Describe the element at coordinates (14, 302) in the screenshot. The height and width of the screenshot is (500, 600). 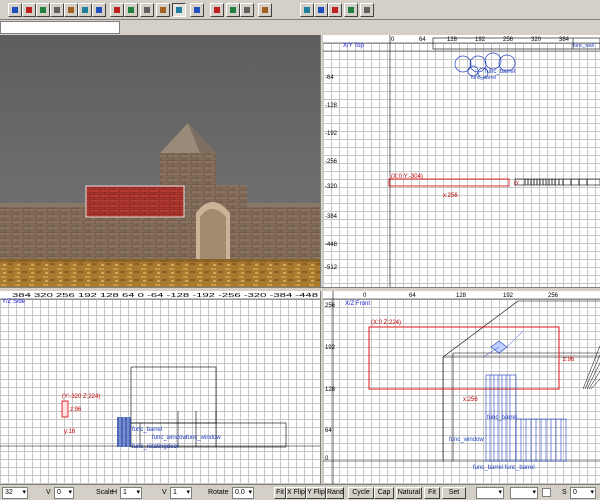
I see `yz-view-label: Y/Z Side` at that location.